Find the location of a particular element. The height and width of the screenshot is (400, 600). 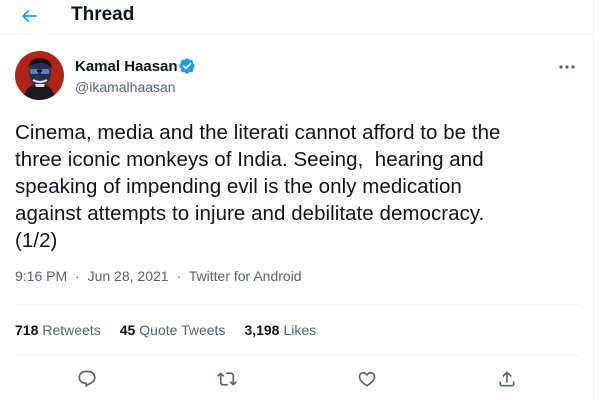

verified-badge-icon is located at coordinates (187, 66).